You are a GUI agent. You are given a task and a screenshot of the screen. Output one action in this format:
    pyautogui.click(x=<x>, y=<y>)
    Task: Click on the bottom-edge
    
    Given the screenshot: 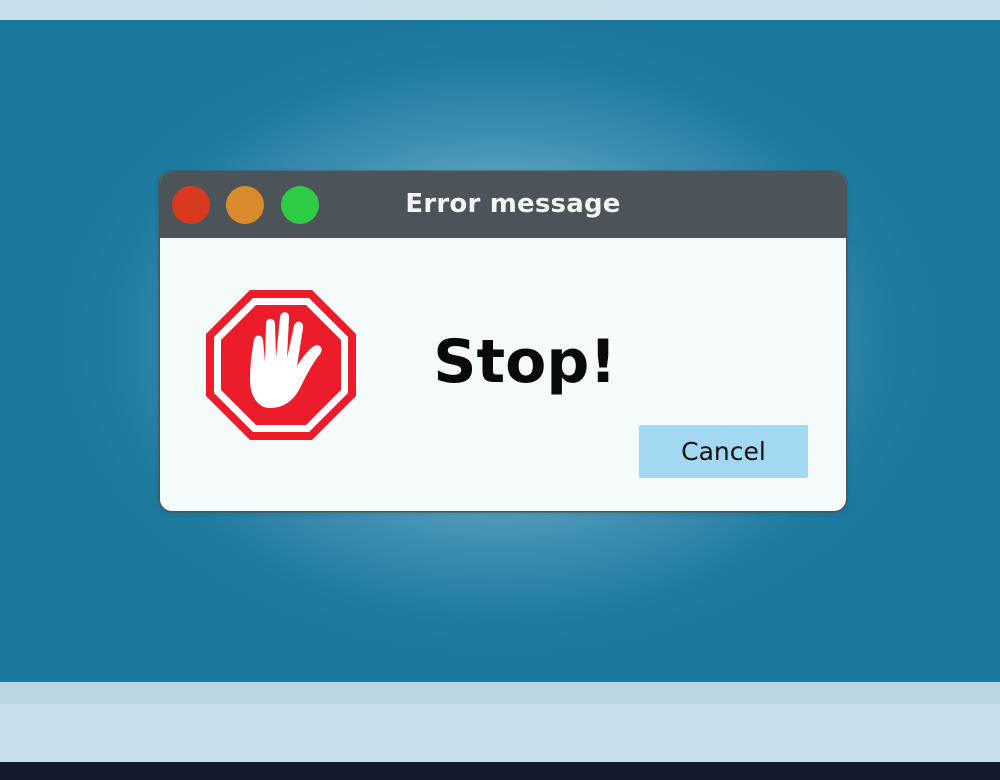 What is the action you would take?
    pyautogui.click(x=500, y=771)
    